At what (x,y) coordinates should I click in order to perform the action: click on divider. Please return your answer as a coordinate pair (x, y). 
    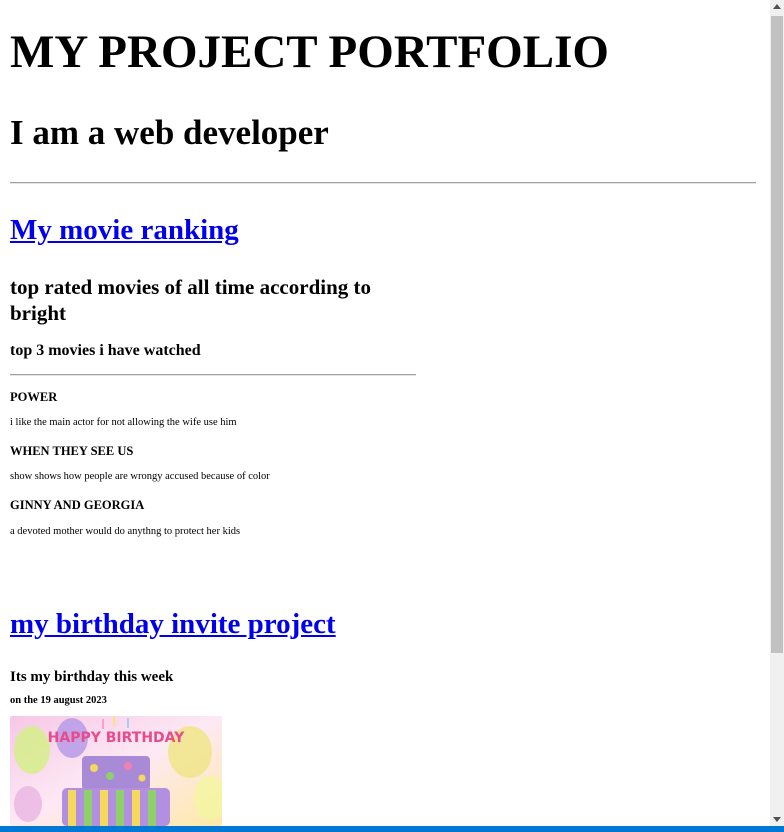
    Looking at the image, I should click on (383, 183).